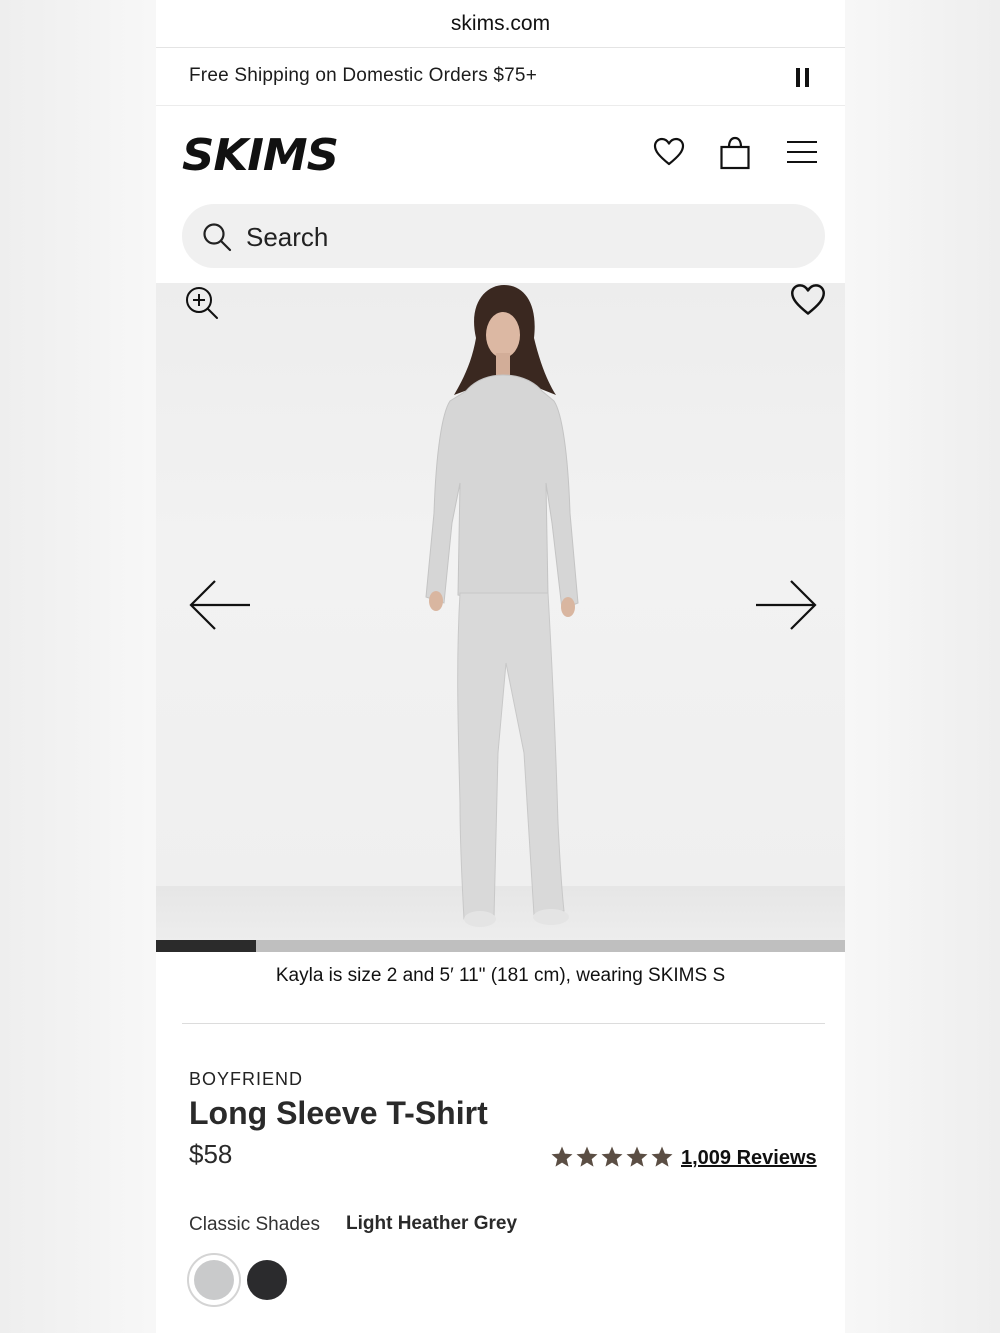 The image size is (1000, 1333). I want to click on arrow-left-icon, so click(220, 605).